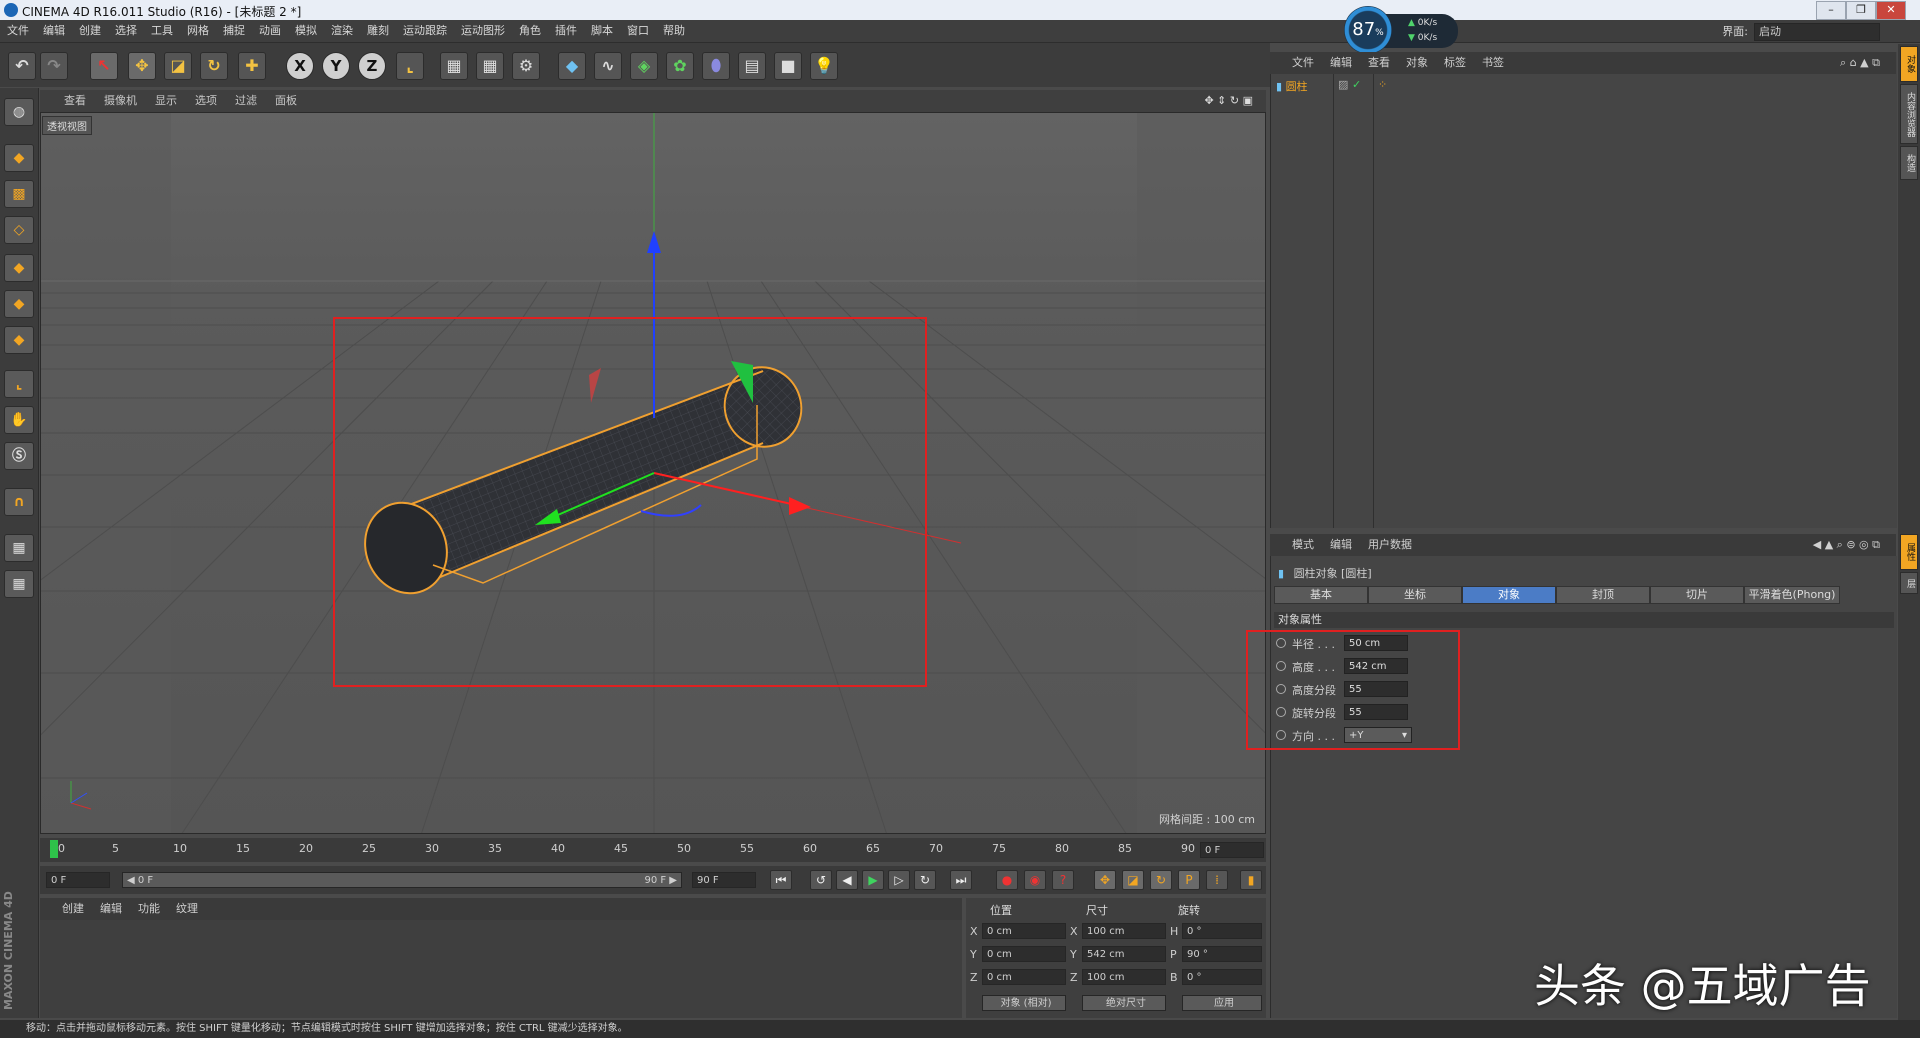 The width and height of the screenshot is (1920, 1038). What do you see at coordinates (19, 340) in the screenshot?
I see `polygons-mode-icon: ◆` at bounding box center [19, 340].